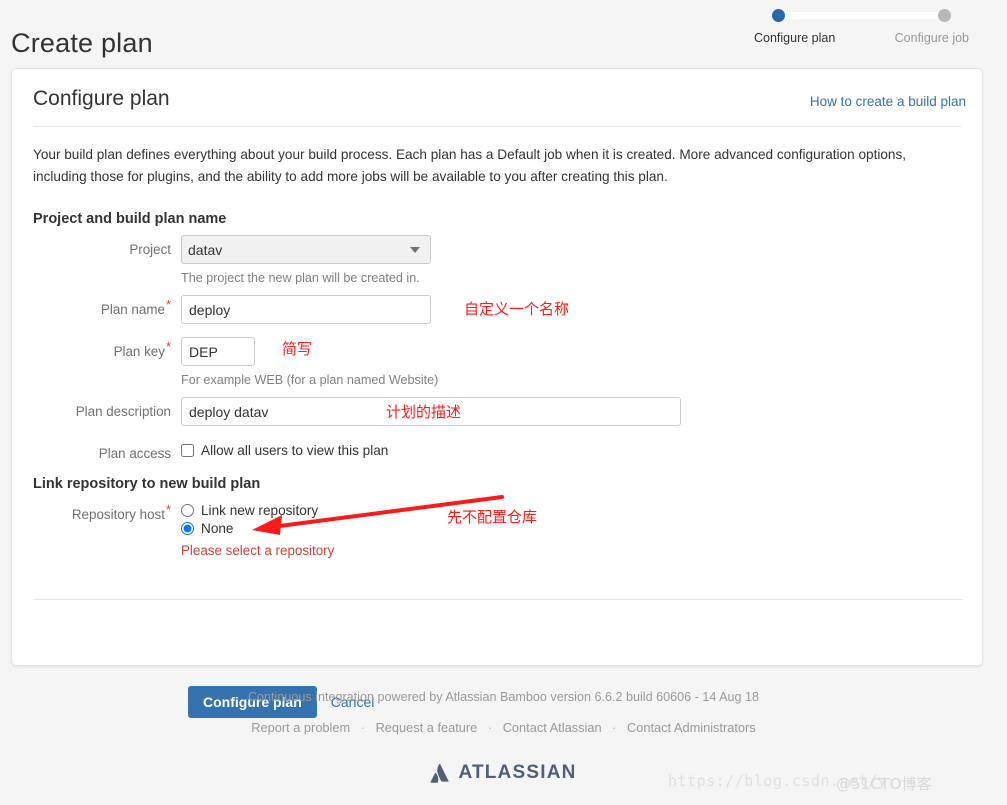  Describe the element at coordinates (187, 450) in the screenshot. I see `allow-all-users-checkbox` at that location.